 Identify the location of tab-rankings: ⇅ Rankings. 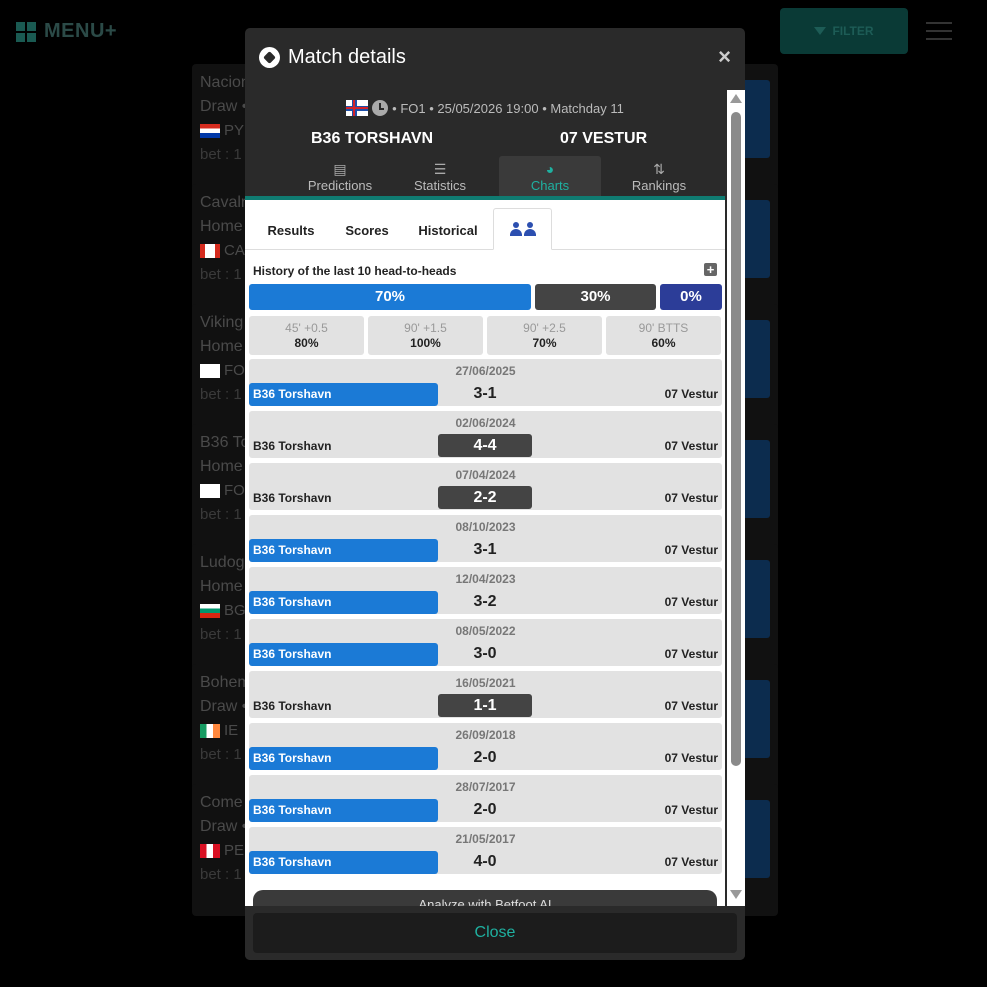
(659, 176).